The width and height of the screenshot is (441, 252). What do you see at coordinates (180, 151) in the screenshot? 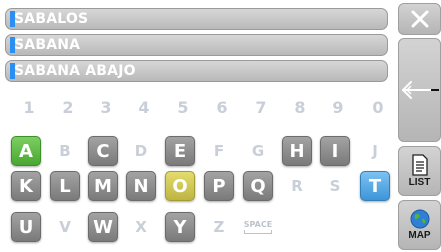
I see `key-e: E` at bounding box center [180, 151].